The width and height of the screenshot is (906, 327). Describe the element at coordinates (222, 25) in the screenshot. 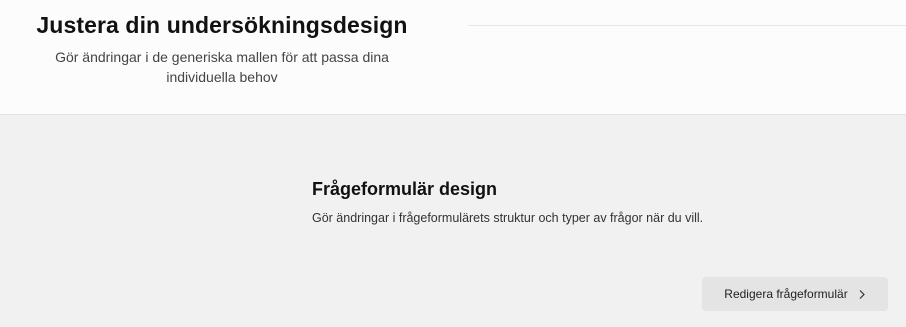

I see `page-title: Justera din undersökningsdesign` at that location.